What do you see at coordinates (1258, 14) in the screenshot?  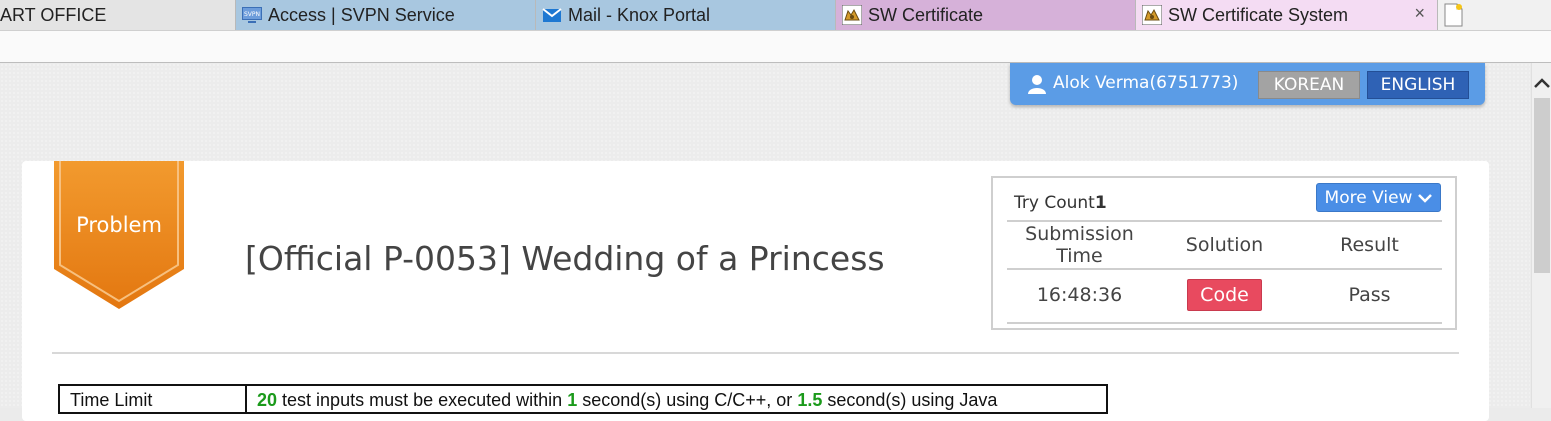 I see `tab-label: SW Certificate System` at bounding box center [1258, 14].